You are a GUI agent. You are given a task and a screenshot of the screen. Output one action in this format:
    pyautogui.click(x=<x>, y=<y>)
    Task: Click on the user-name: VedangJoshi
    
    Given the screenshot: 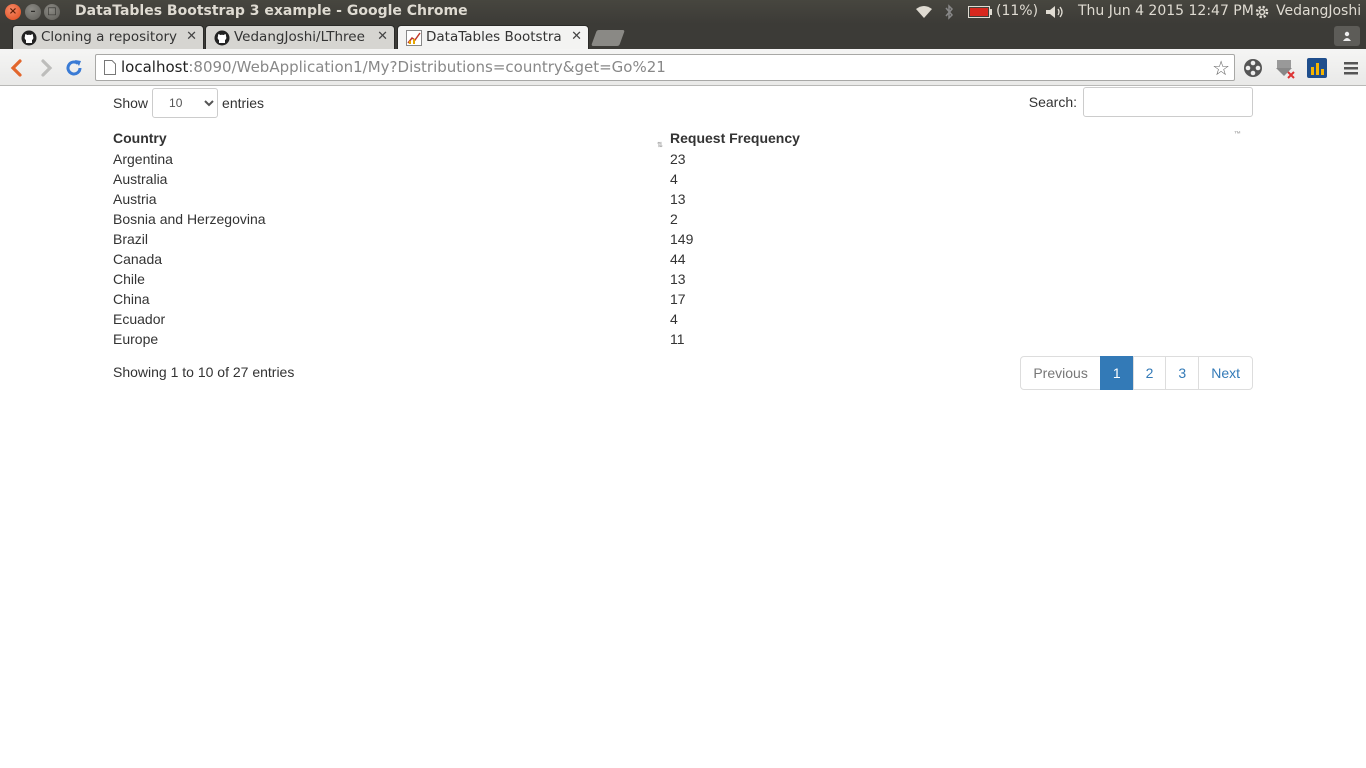 What is the action you would take?
    pyautogui.click(x=1318, y=12)
    